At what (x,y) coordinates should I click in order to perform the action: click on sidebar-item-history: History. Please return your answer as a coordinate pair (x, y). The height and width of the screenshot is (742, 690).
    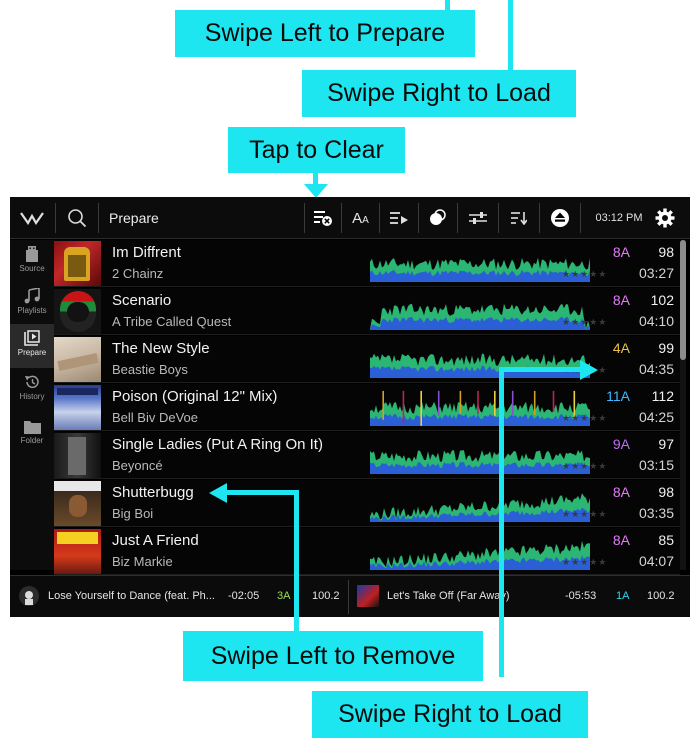
    Looking at the image, I should click on (32, 391).